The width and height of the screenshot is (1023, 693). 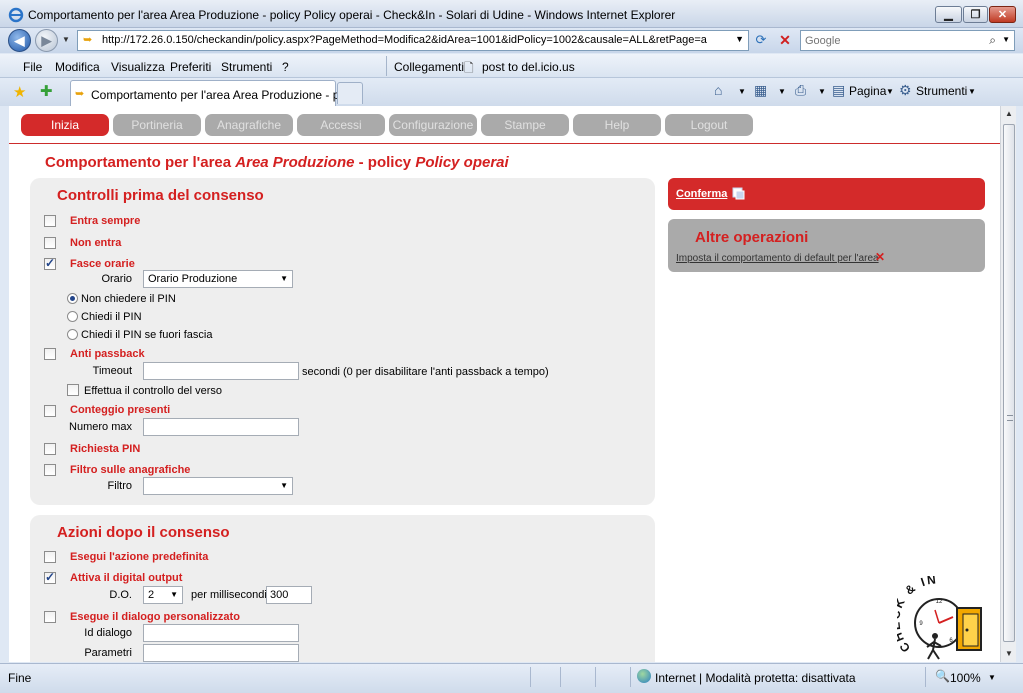 What do you see at coordinates (157, 125) in the screenshot?
I see `nav-portineria: Portineria` at bounding box center [157, 125].